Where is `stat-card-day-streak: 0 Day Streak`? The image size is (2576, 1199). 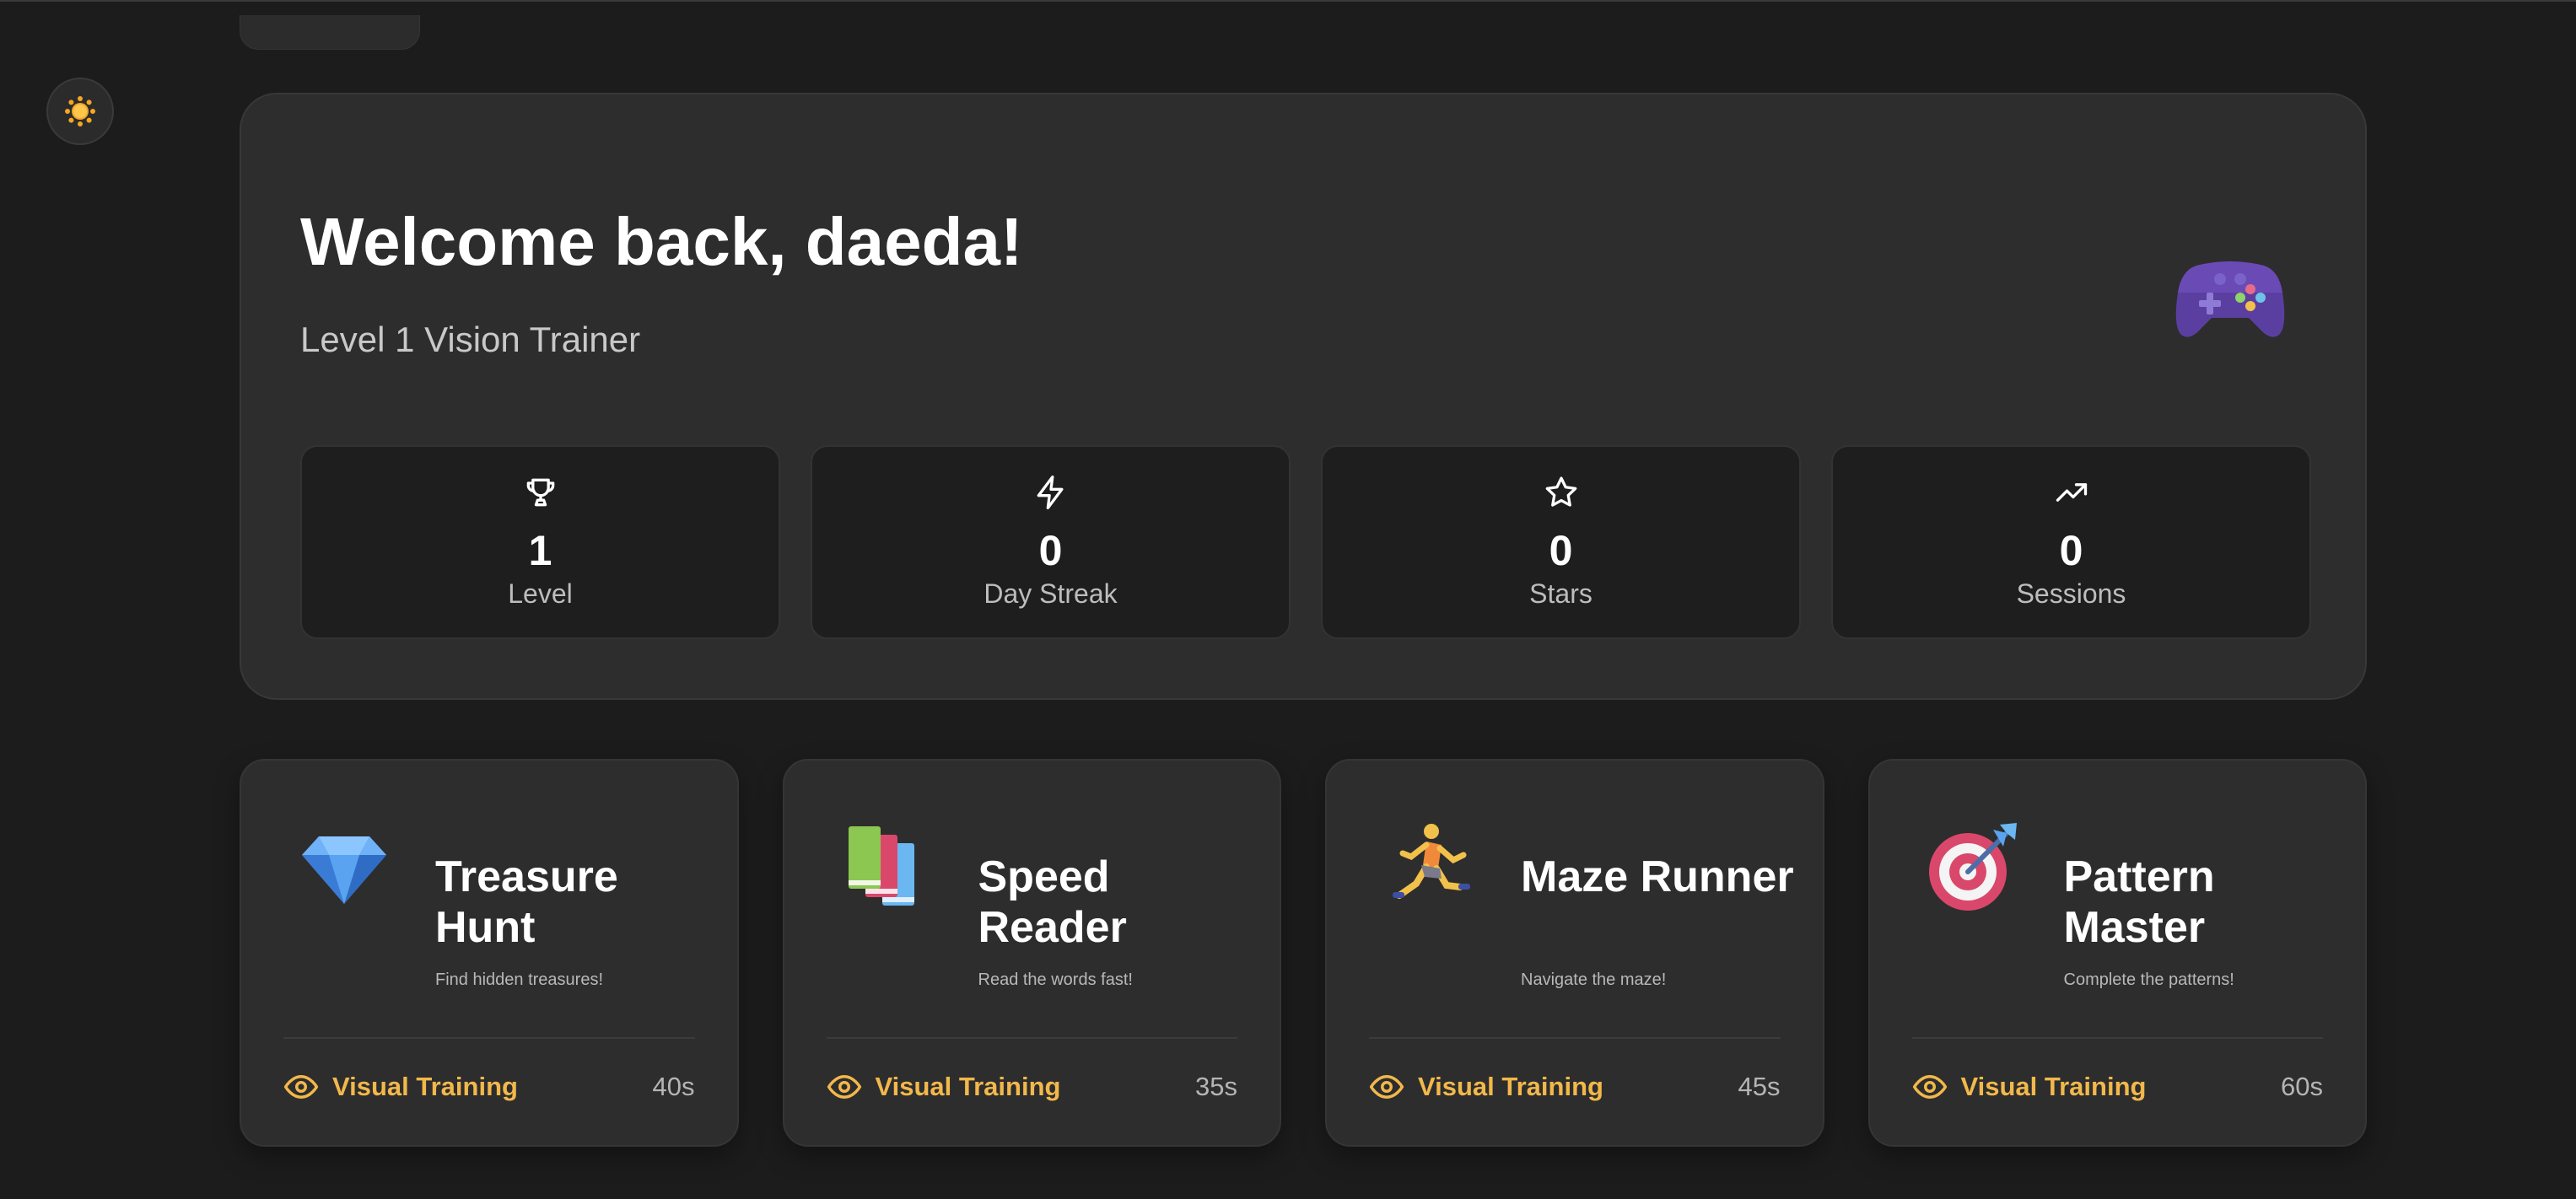 stat-card-day-streak: 0 Day Streak is located at coordinates (1051, 542).